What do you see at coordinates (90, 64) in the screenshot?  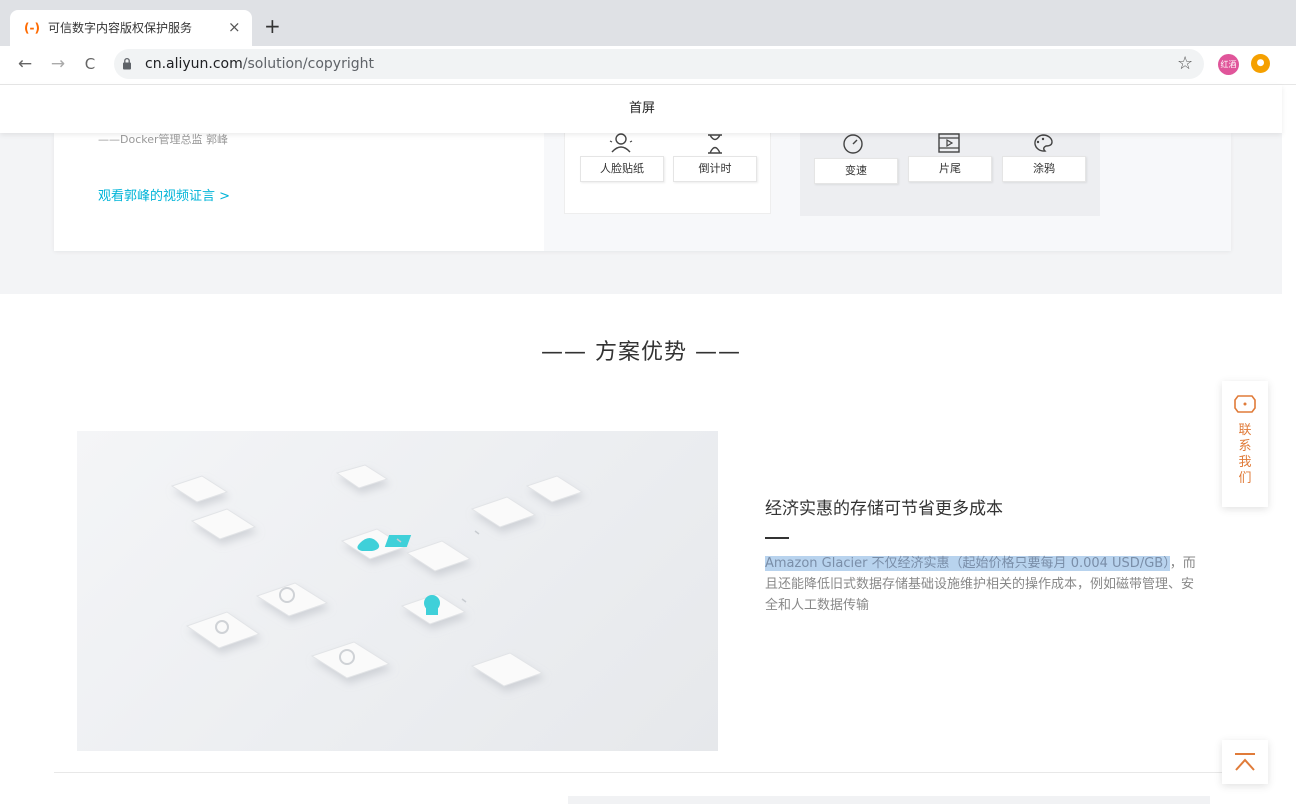 I see `reload-icon: C` at bounding box center [90, 64].